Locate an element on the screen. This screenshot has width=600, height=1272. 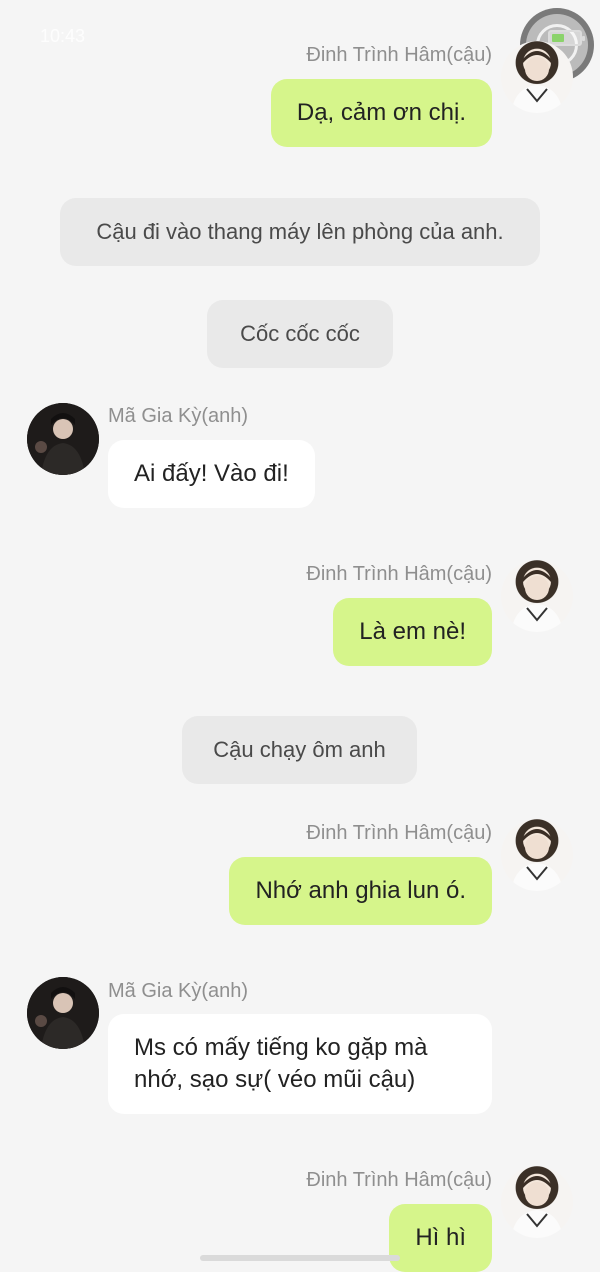
message-bubble-received: Ai đấy! Vào đi! is located at coordinates (211, 474).